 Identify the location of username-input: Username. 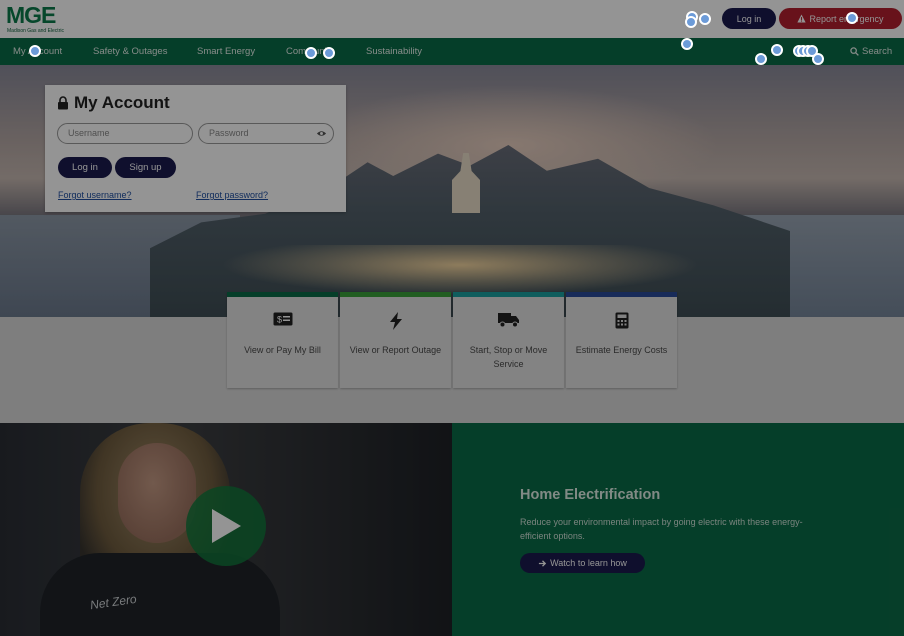
(125, 133).